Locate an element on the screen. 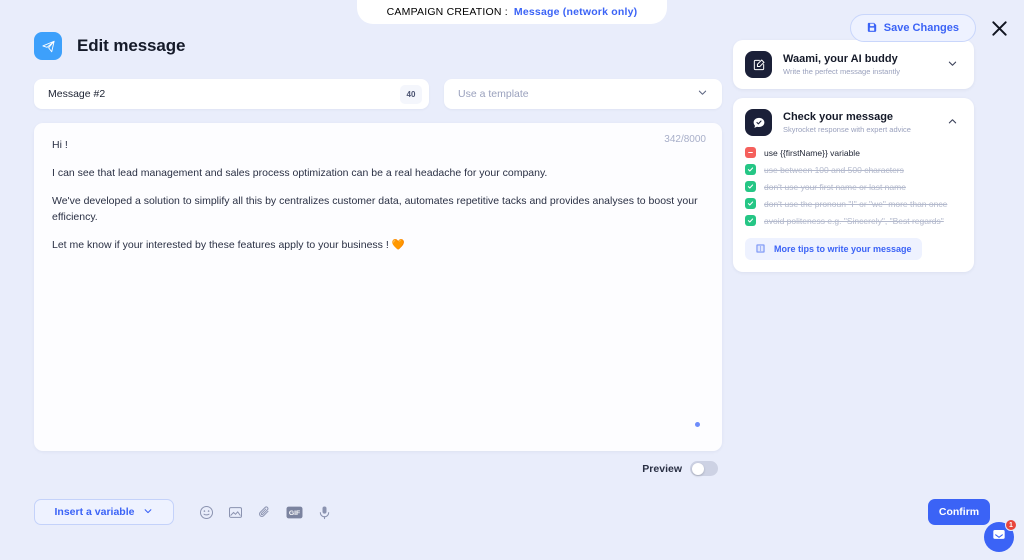 This screenshot has width=1024, height=560. top-actions: Save Changes is located at coordinates (929, 28).